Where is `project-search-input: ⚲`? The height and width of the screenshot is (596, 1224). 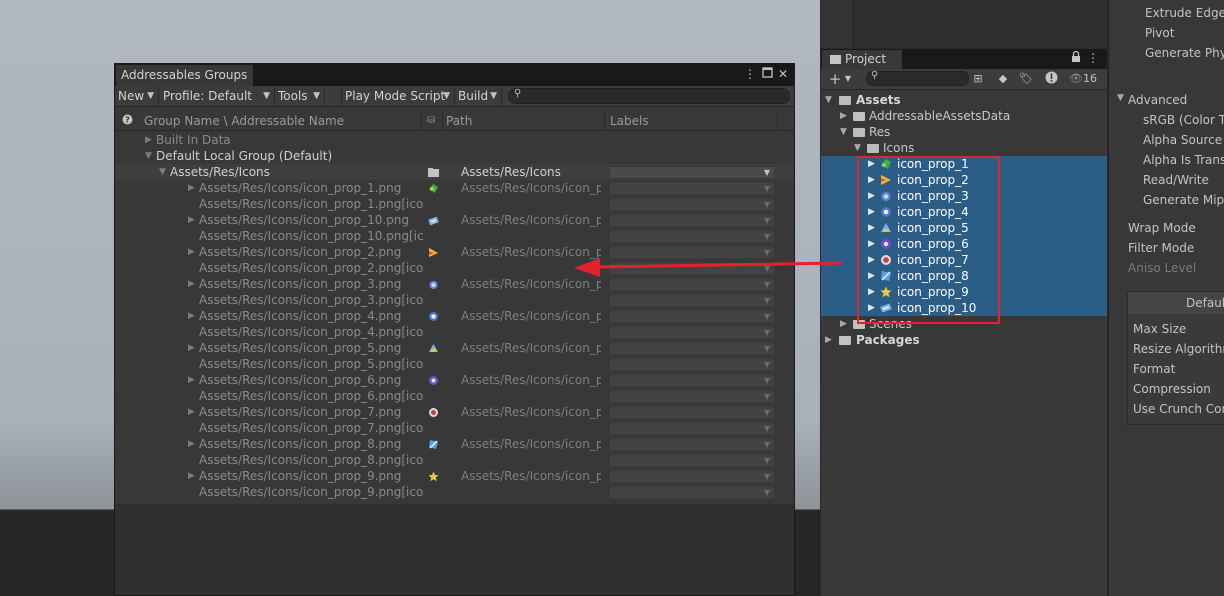 project-search-input: ⚲ is located at coordinates (917, 78).